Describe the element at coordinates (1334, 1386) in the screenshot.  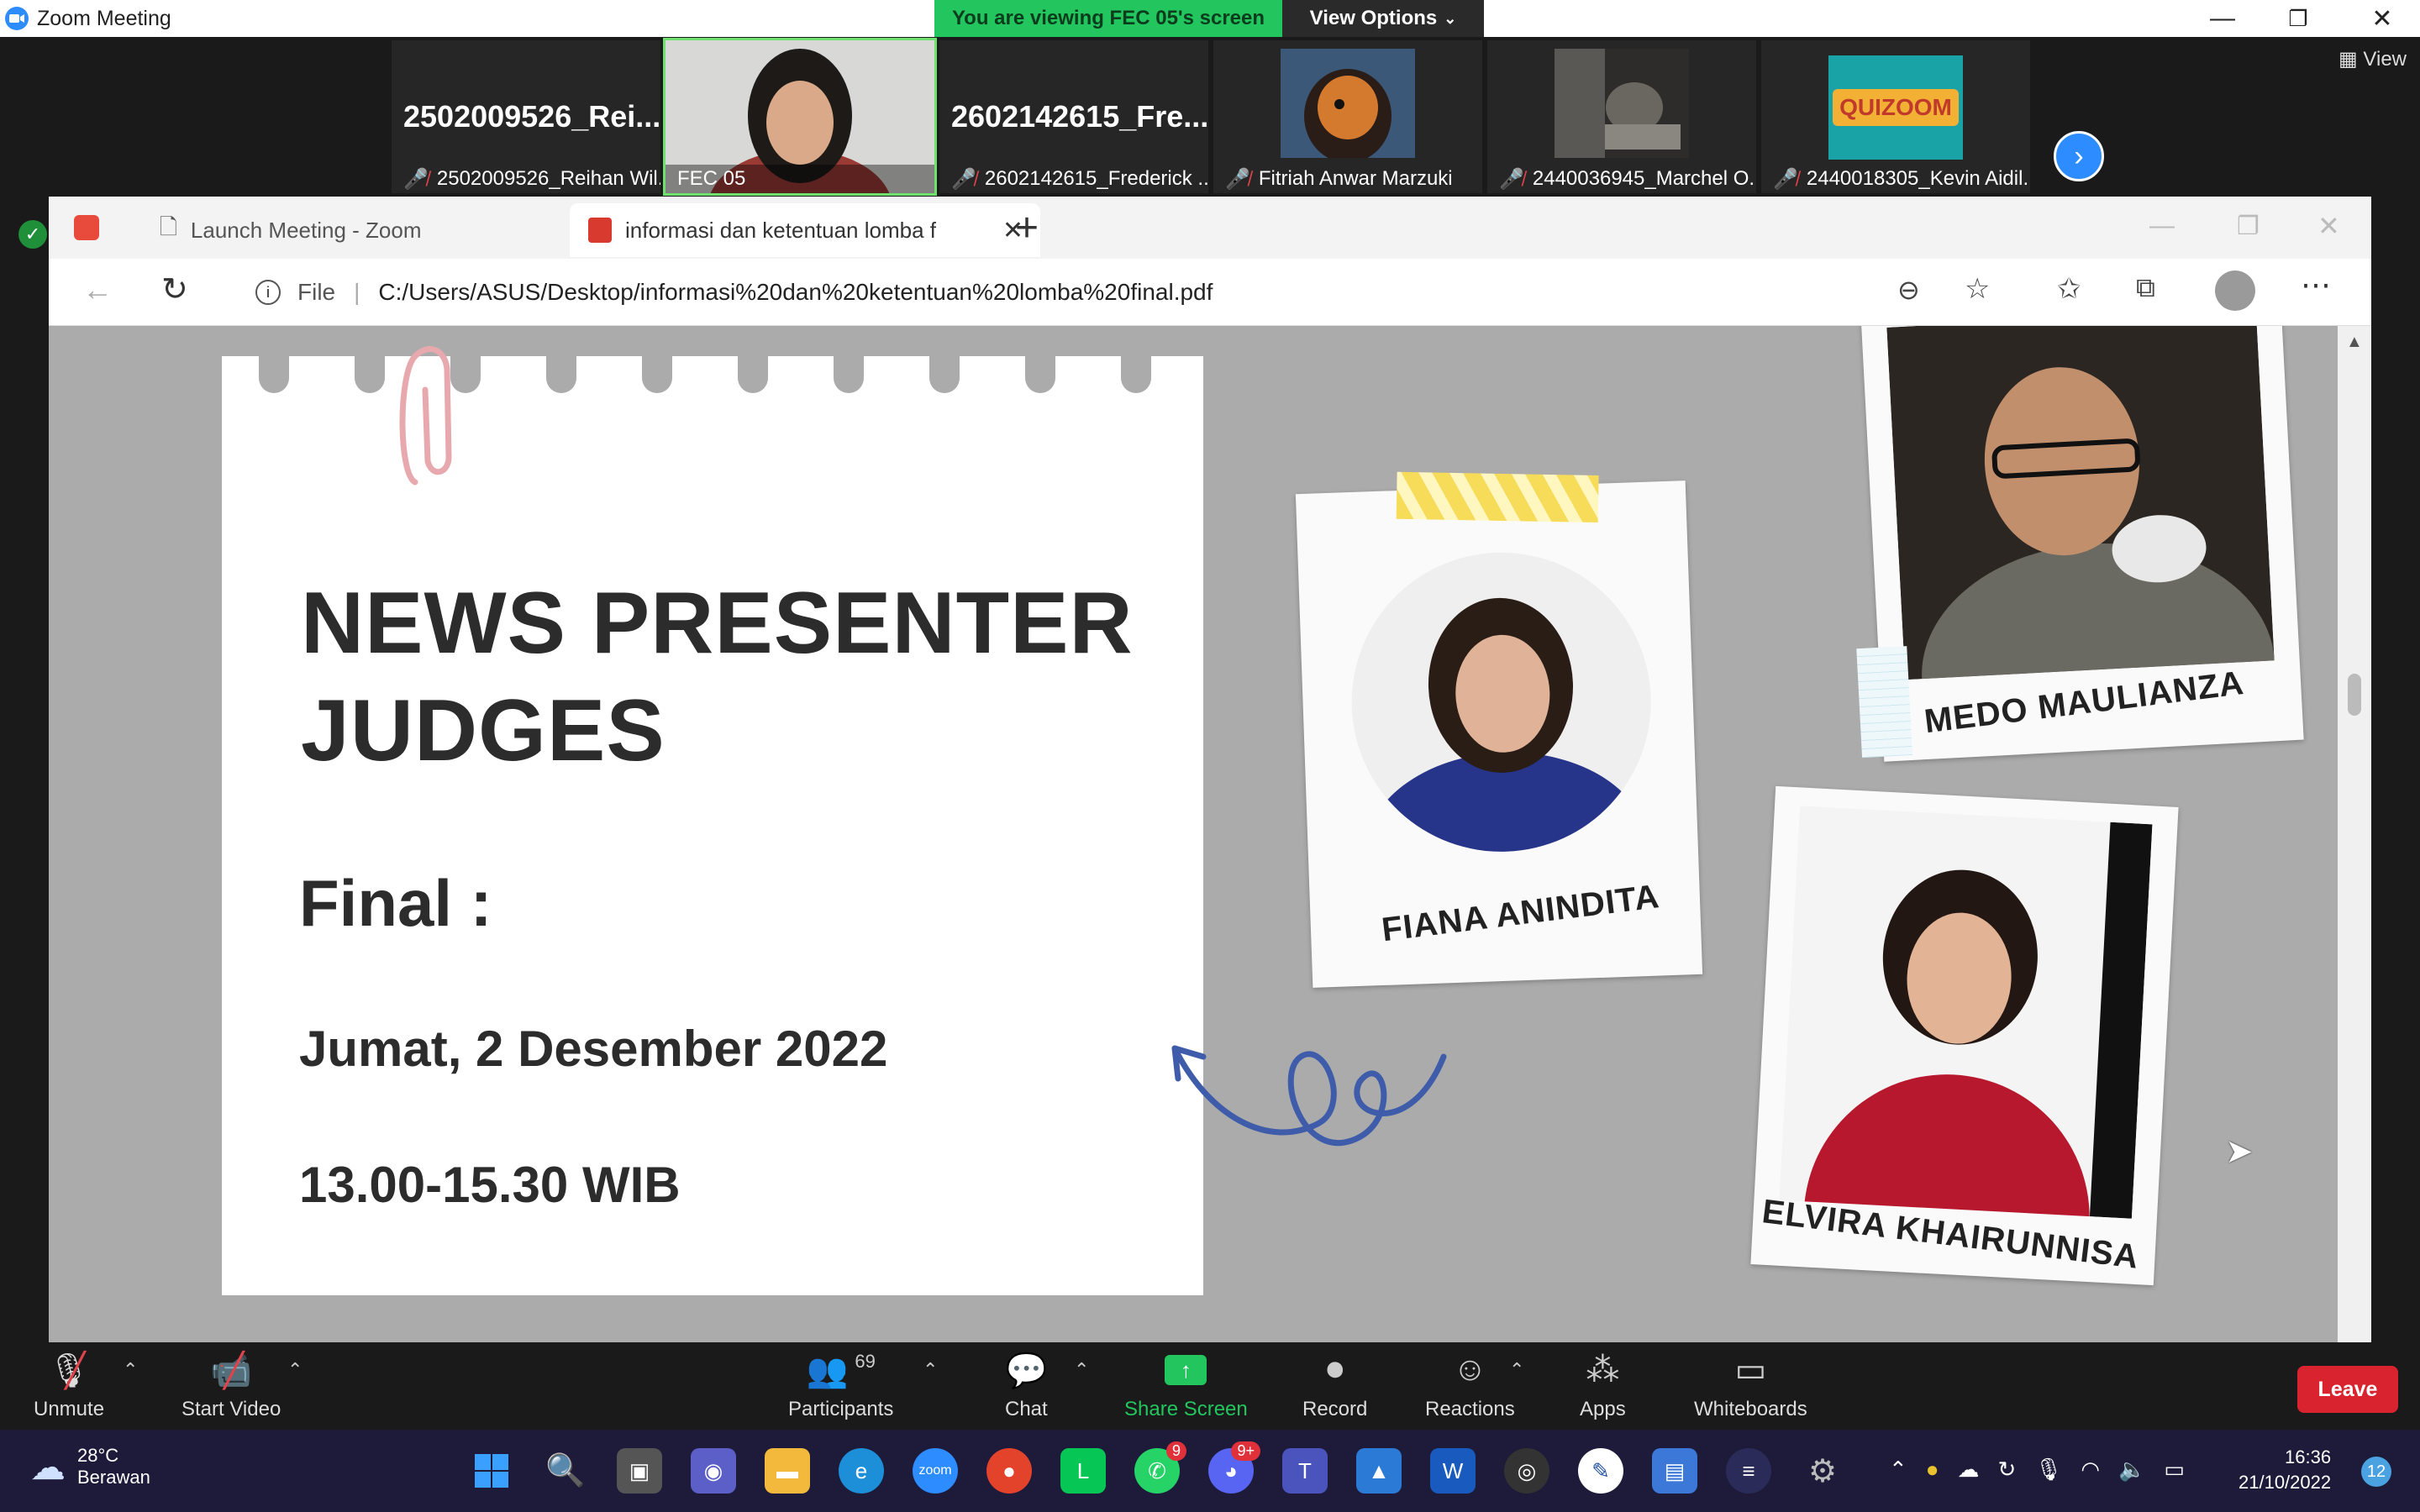
I see `record-button: ⏺ Record` at that location.